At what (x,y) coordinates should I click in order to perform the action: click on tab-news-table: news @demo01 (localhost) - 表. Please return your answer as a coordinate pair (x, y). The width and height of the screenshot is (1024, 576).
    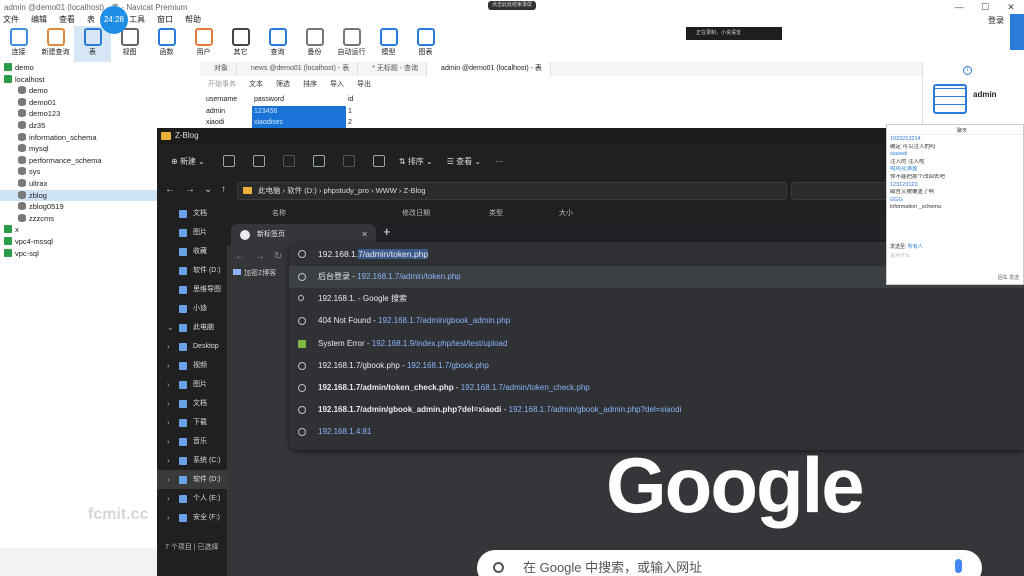
    Looking at the image, I should click on (298, 69).